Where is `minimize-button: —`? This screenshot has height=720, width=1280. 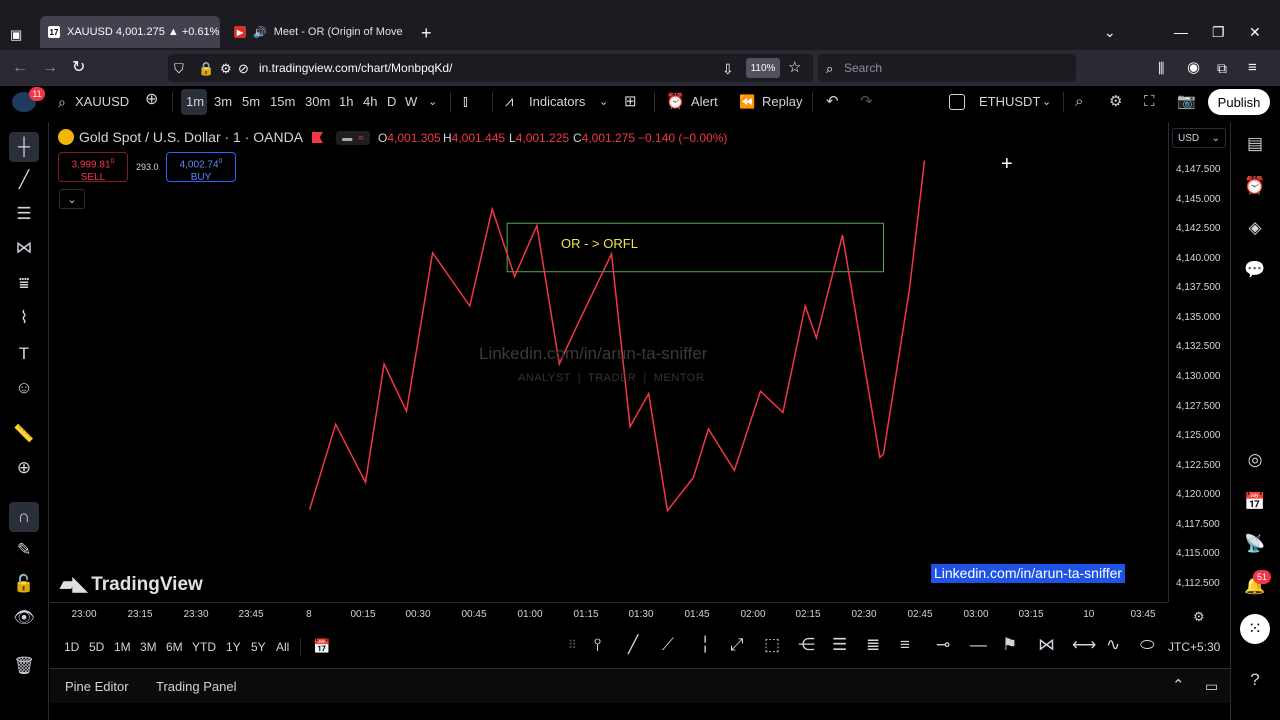 minimize-button: — is located at coordinates (1181, 32).